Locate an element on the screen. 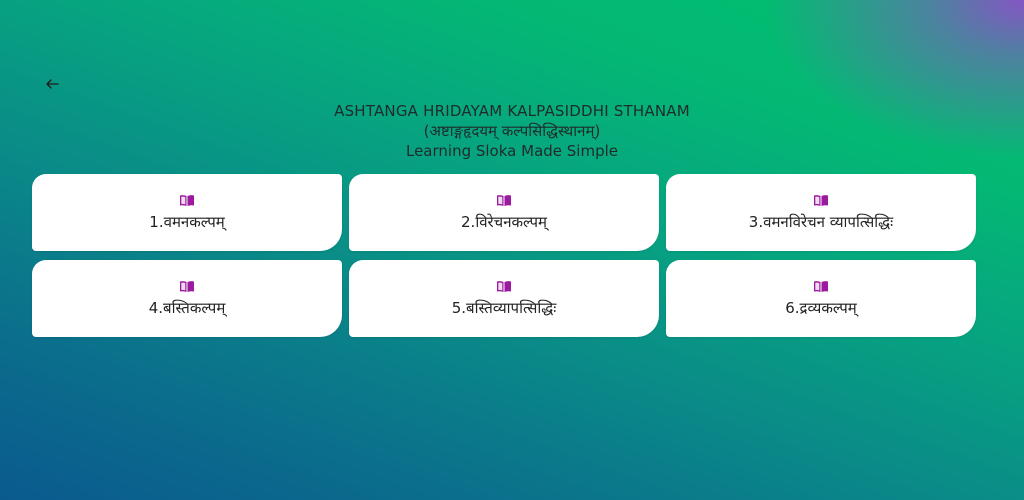 The height and width of the screenshot is (500, 1024). arrow-left-icon is located at coordinates (52, 84).